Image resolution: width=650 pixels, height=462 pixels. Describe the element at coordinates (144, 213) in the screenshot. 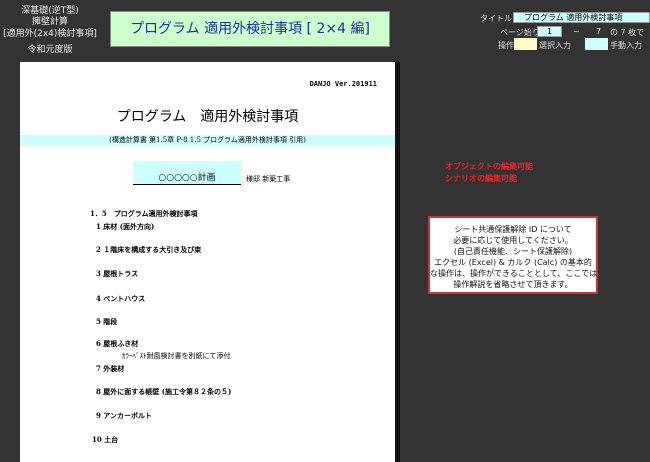

I see `section-heading: 1．5 プログラム適用外検討事項` at that location.